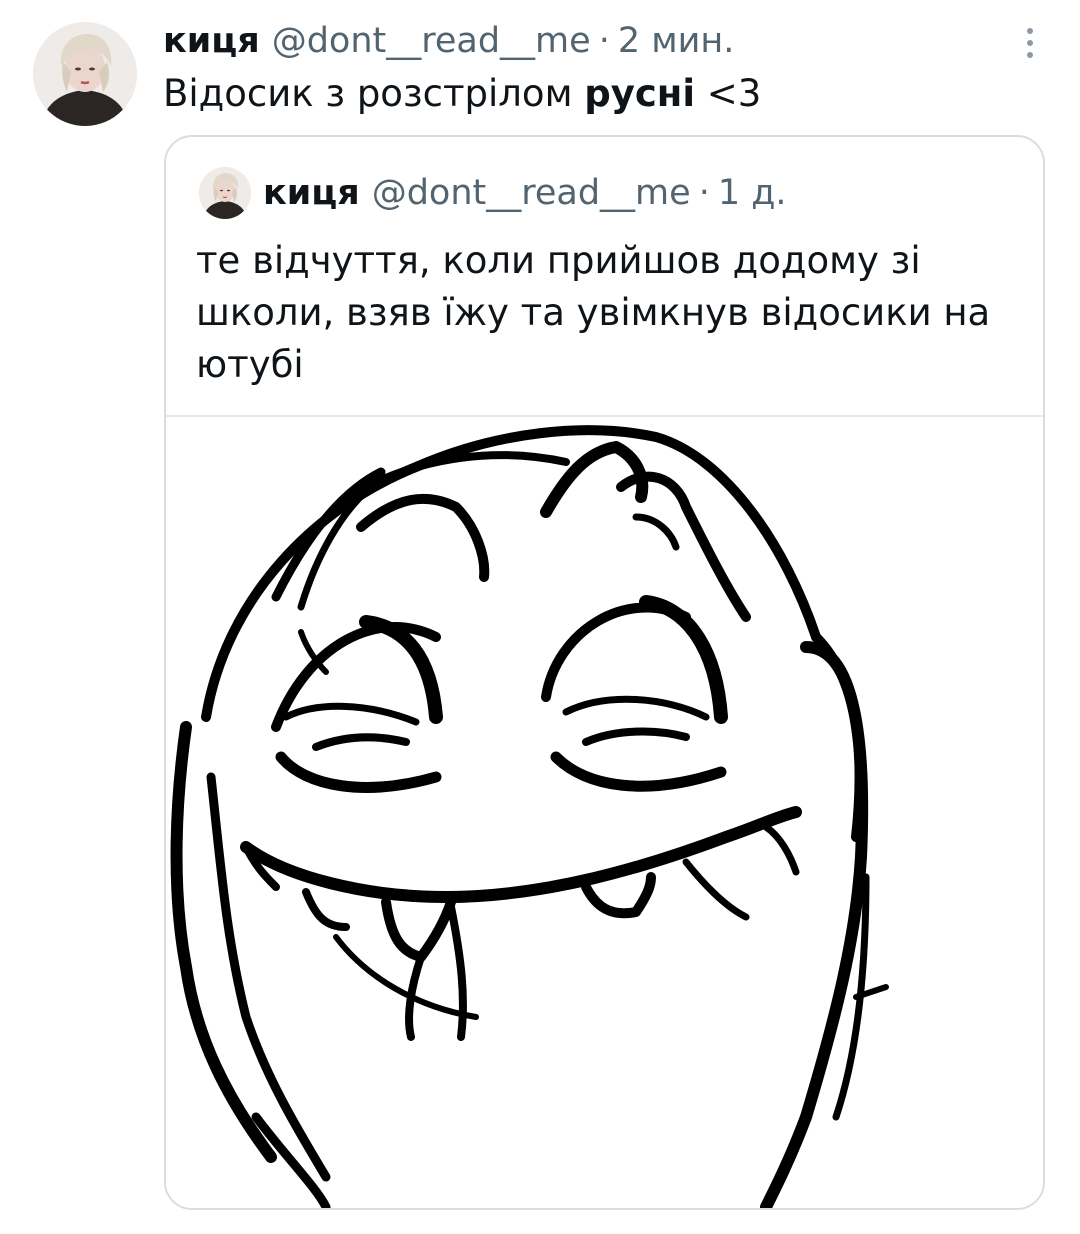 The image size is (1080, 1234). I want to click on quote-timestamp: 1 д., so click(752, 193).